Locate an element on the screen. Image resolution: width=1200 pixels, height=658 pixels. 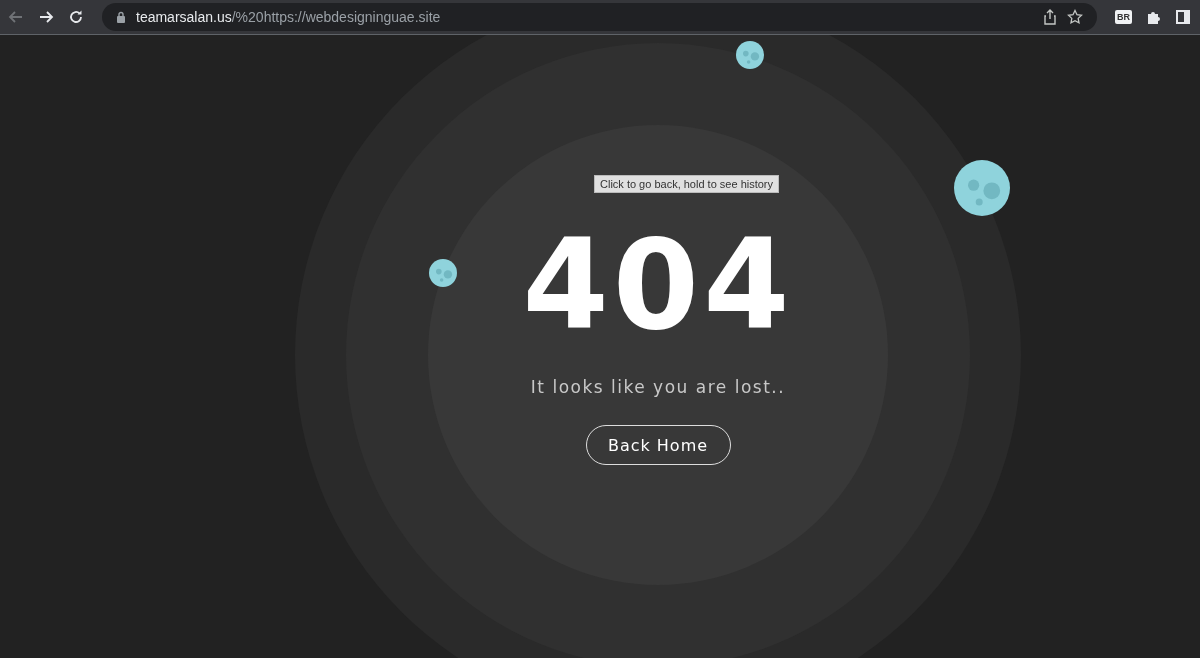
sidebar-icon is located at coordinates (1183, 17).